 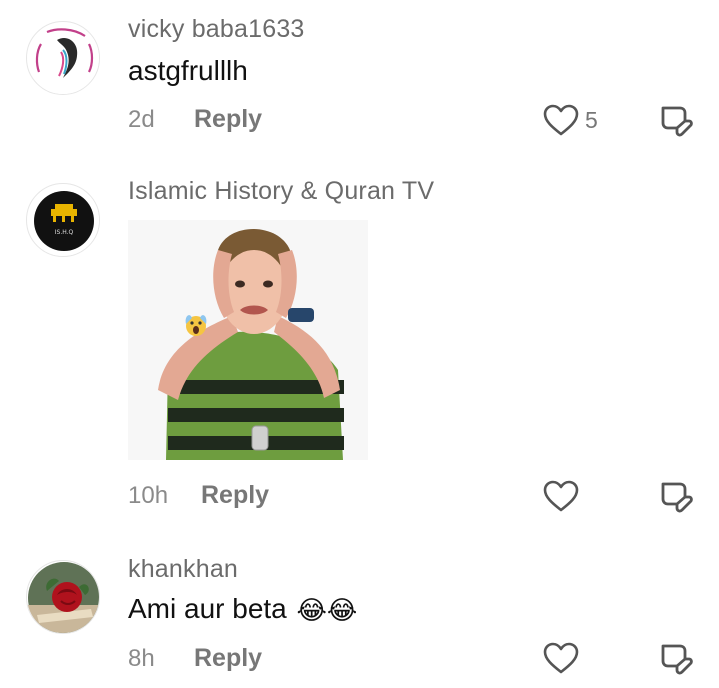 What do you see at coordinates (216, 29) in the screenshot?
I see `comment-username: vicky baba1633` at bounding box center [216, 29].